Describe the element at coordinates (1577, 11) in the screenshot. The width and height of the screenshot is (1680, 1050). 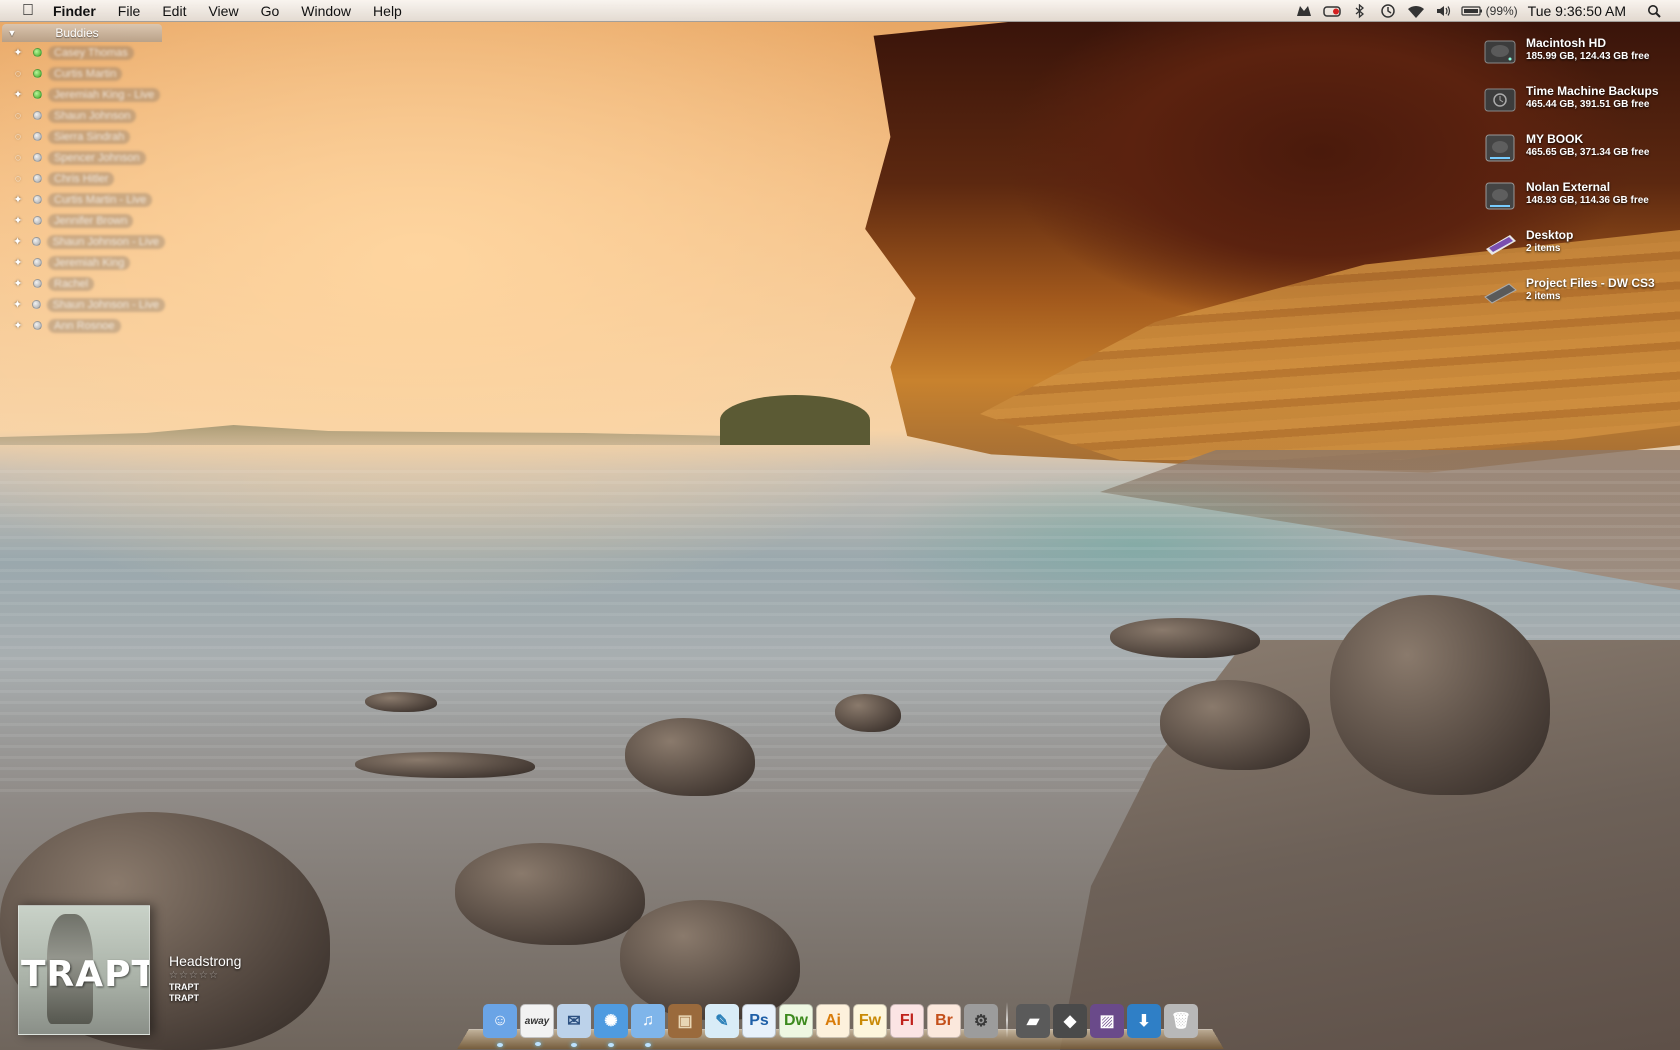
I see `menu-clock: Tue 9:36:50 AM` at that location.